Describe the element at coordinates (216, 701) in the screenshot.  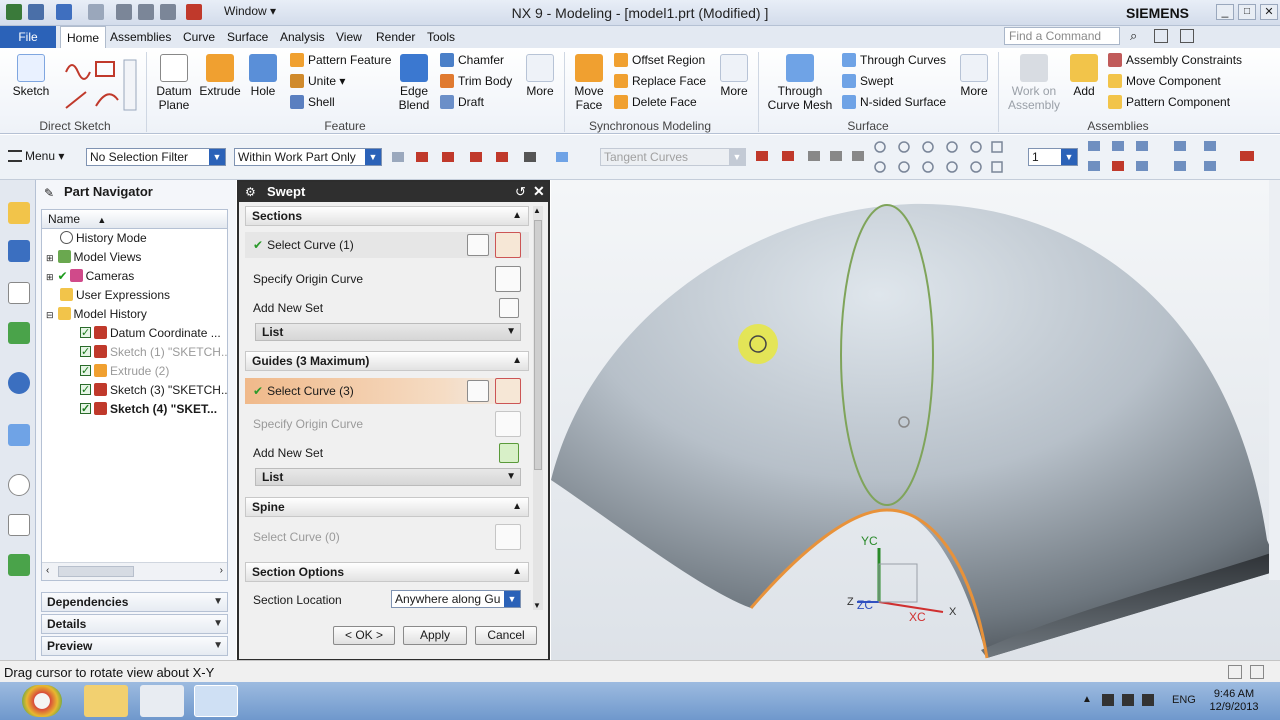
I see `nx-taskbar-icon` at that location.